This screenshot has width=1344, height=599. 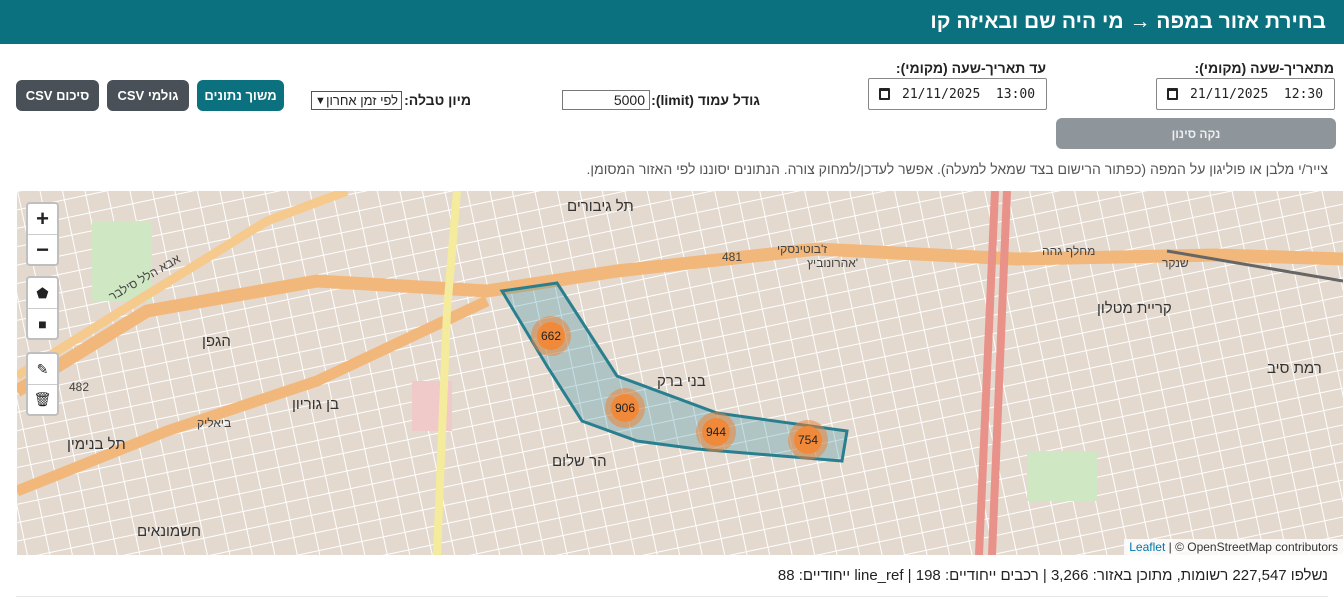 I want to click on map-label: קריית מטלון, so click(x=1134, y=308).